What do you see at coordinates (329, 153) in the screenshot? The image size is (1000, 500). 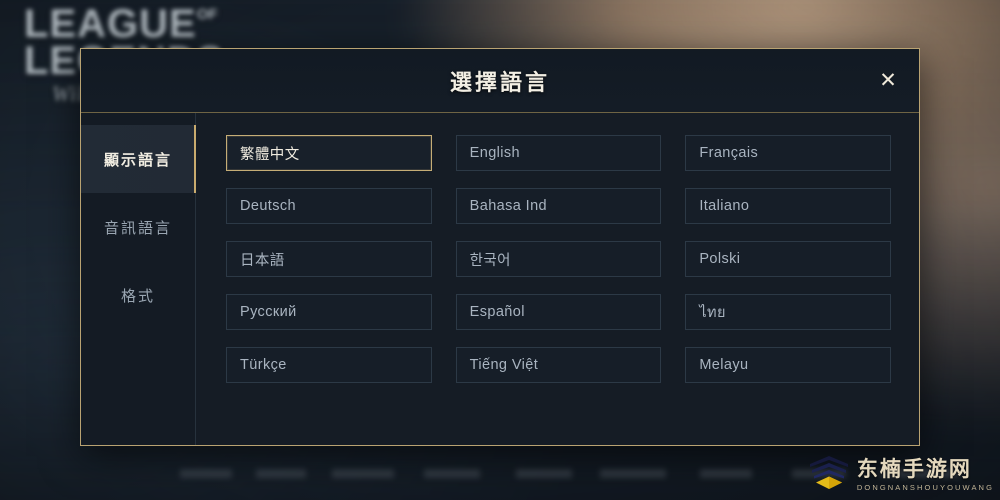 I see `language-option-traditional-chinese: 繁體中文` at bounding box center [329, 153].